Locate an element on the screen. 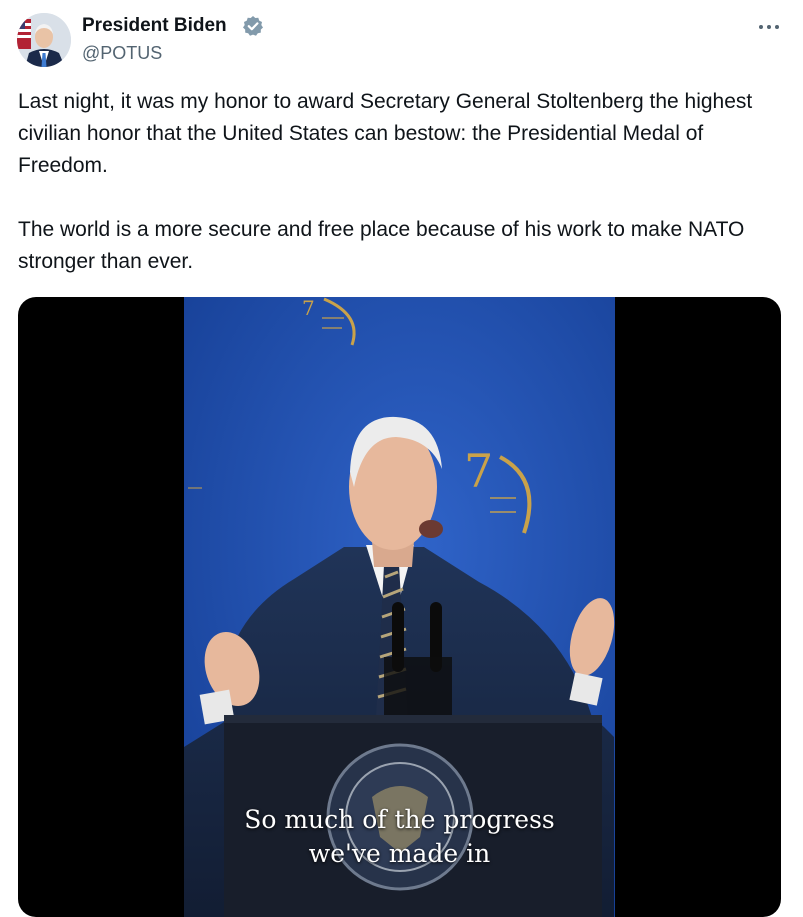 Image resolution: width=803 pixels, height=917 pixels. video-caption-line: we've made in is located at coordinates (399, 853).